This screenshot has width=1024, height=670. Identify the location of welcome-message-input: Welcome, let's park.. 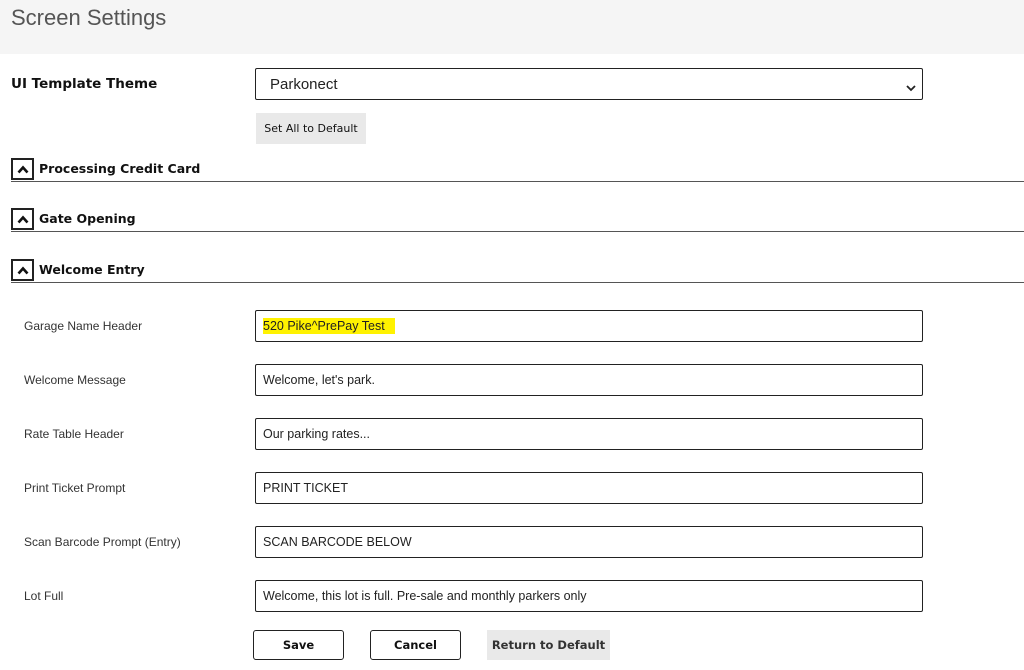
(589, 380).